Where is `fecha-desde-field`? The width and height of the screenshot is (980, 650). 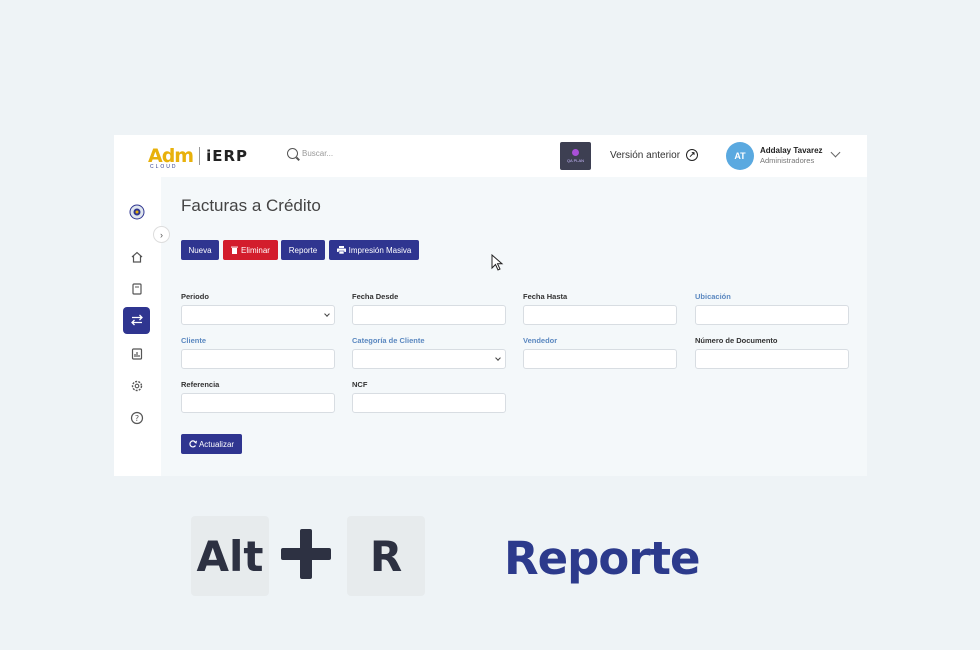
fecha-desde-field is located at coordinates (429, 315).